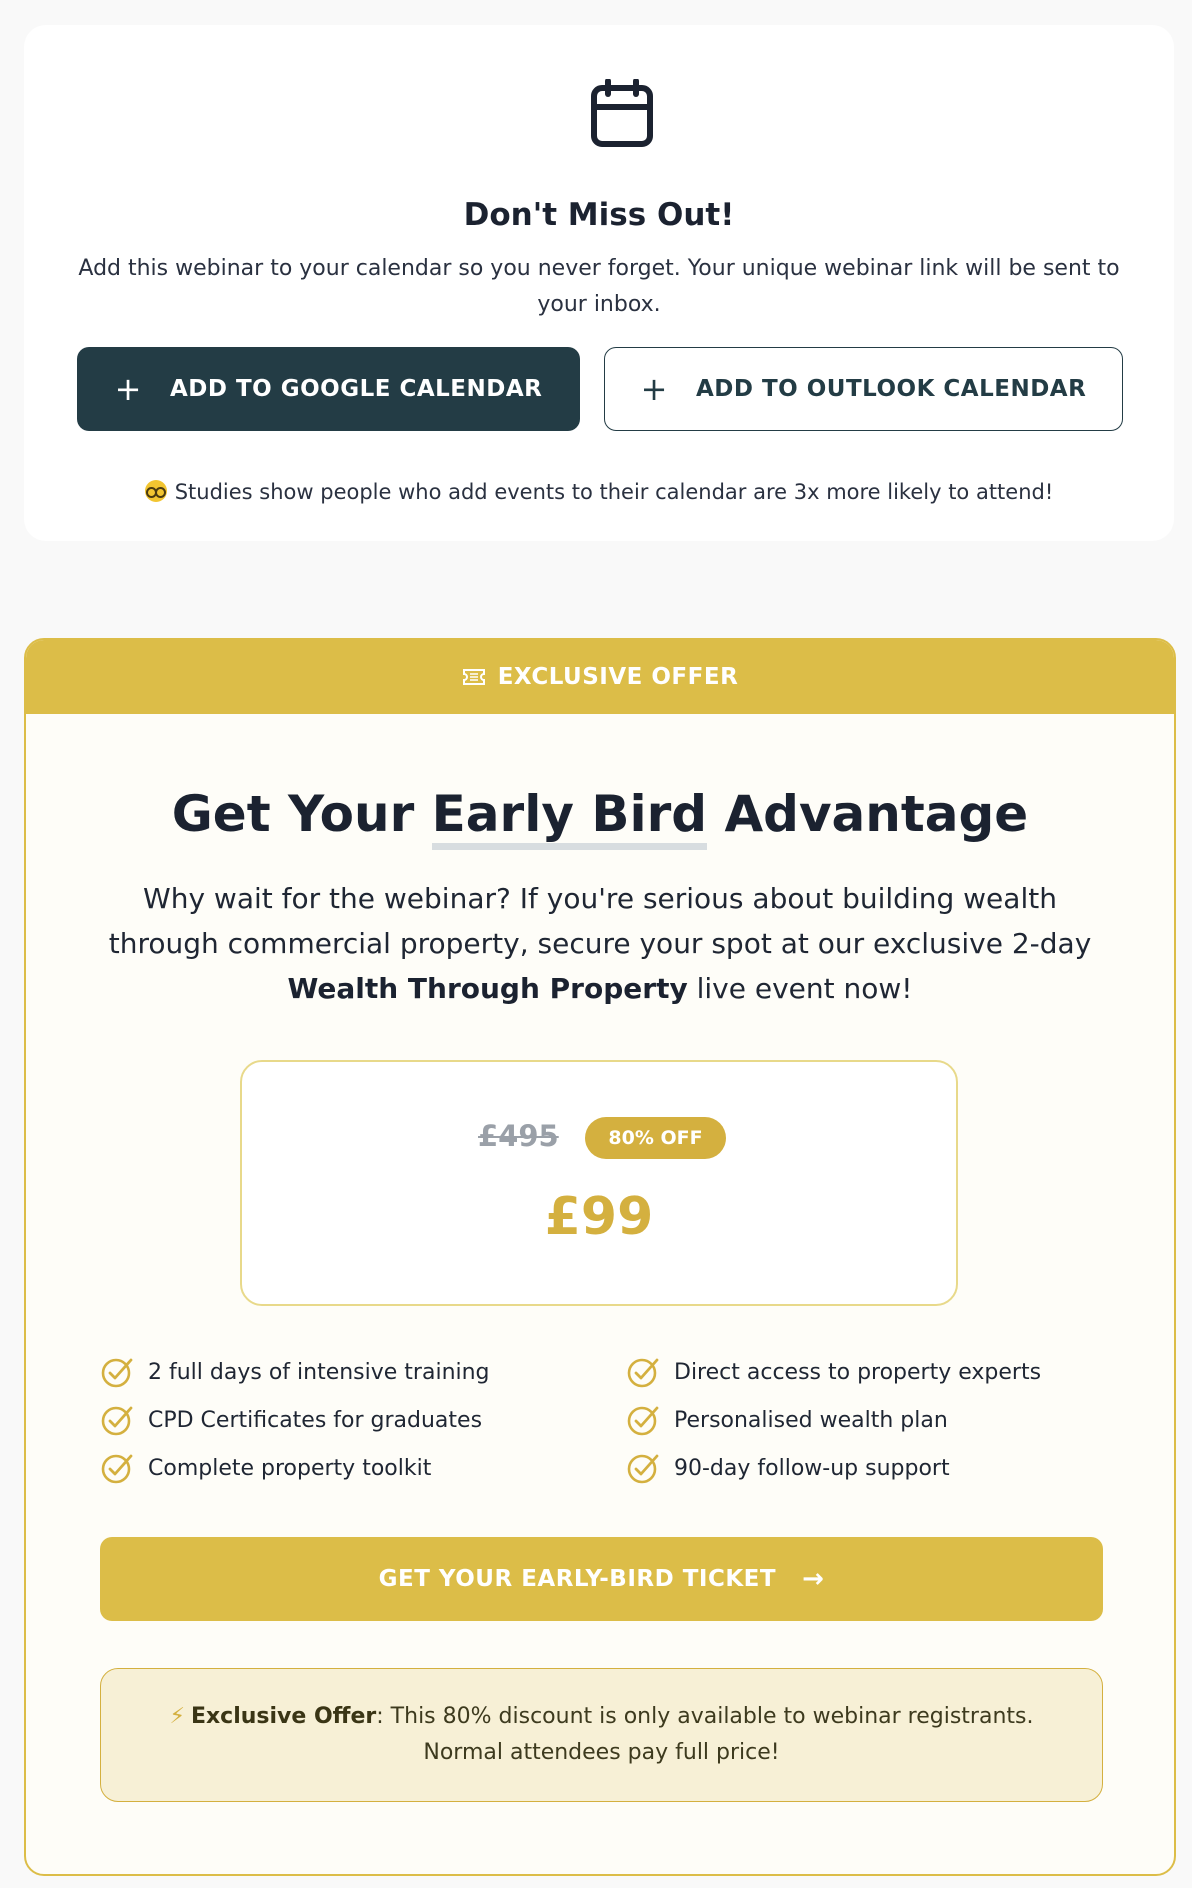  Describe the element at coordinates (858, 1372) in the screenshot. I see `feature-text: Direct access to property experts` at that location.